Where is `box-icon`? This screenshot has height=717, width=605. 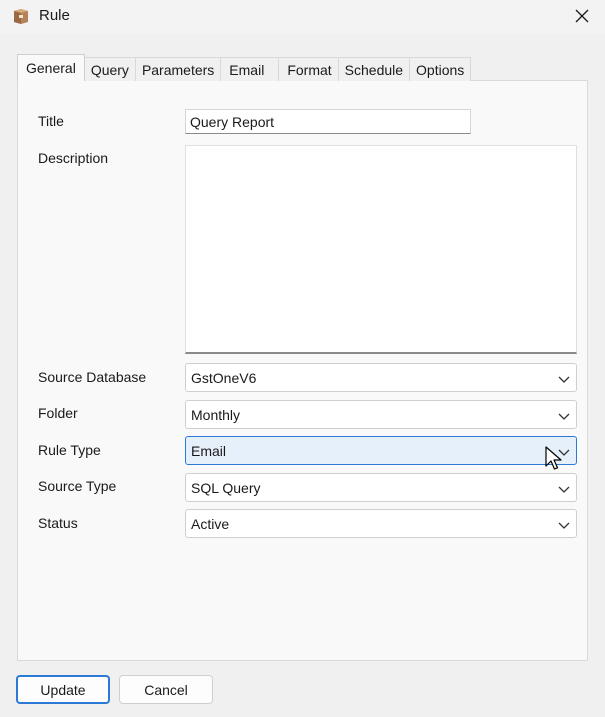 box-icon is located at coordinates (21, 16).